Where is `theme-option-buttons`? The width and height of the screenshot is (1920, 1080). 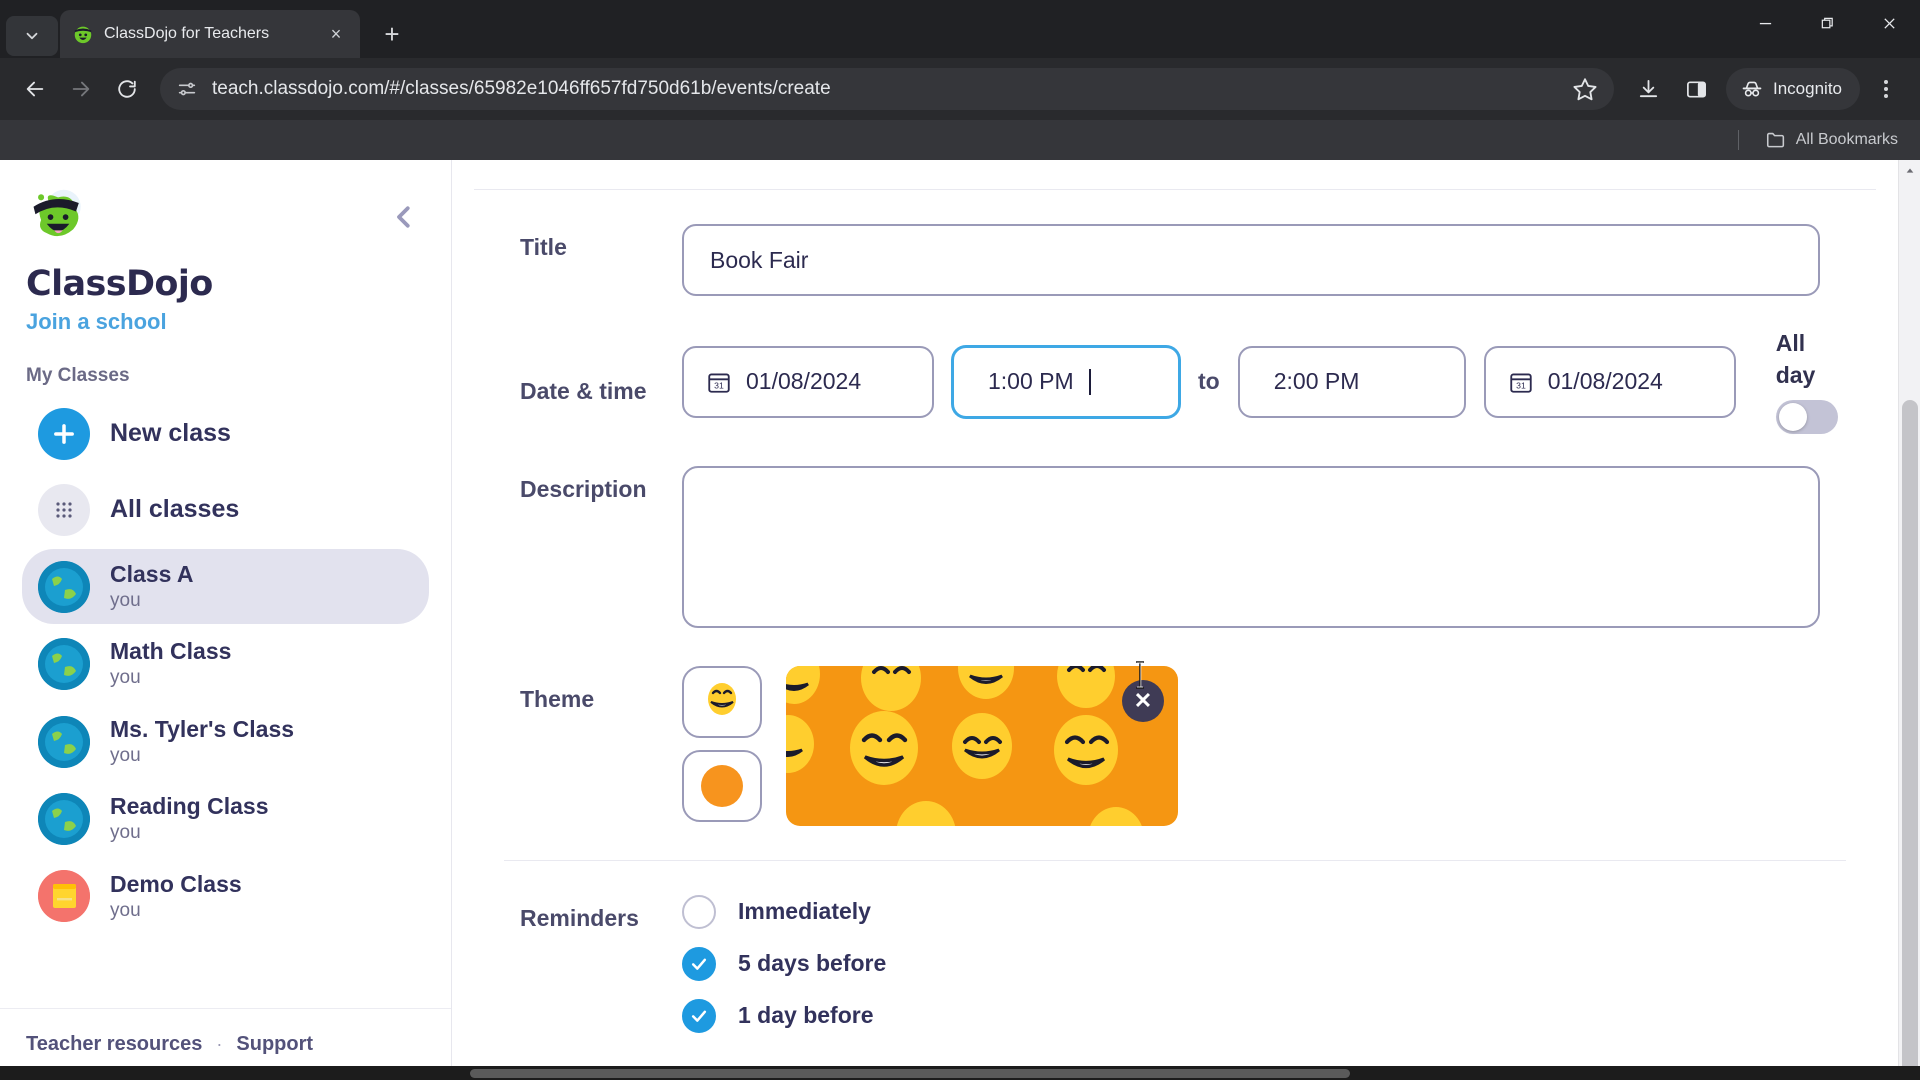
theme-option-buttons is located at coordinates (722, 743).